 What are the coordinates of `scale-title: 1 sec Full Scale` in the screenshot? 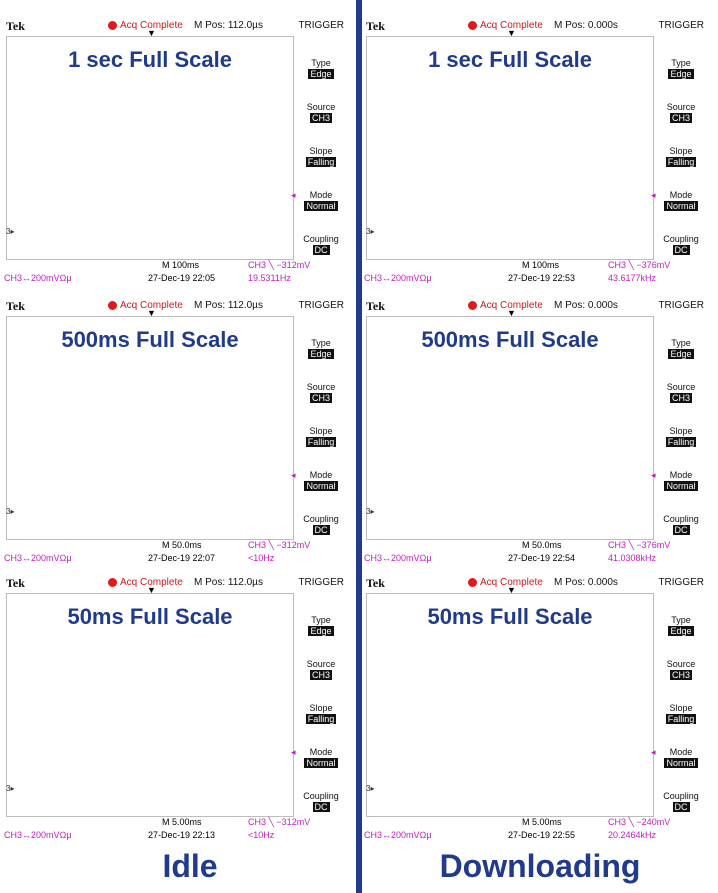 It's located at (150, 59).